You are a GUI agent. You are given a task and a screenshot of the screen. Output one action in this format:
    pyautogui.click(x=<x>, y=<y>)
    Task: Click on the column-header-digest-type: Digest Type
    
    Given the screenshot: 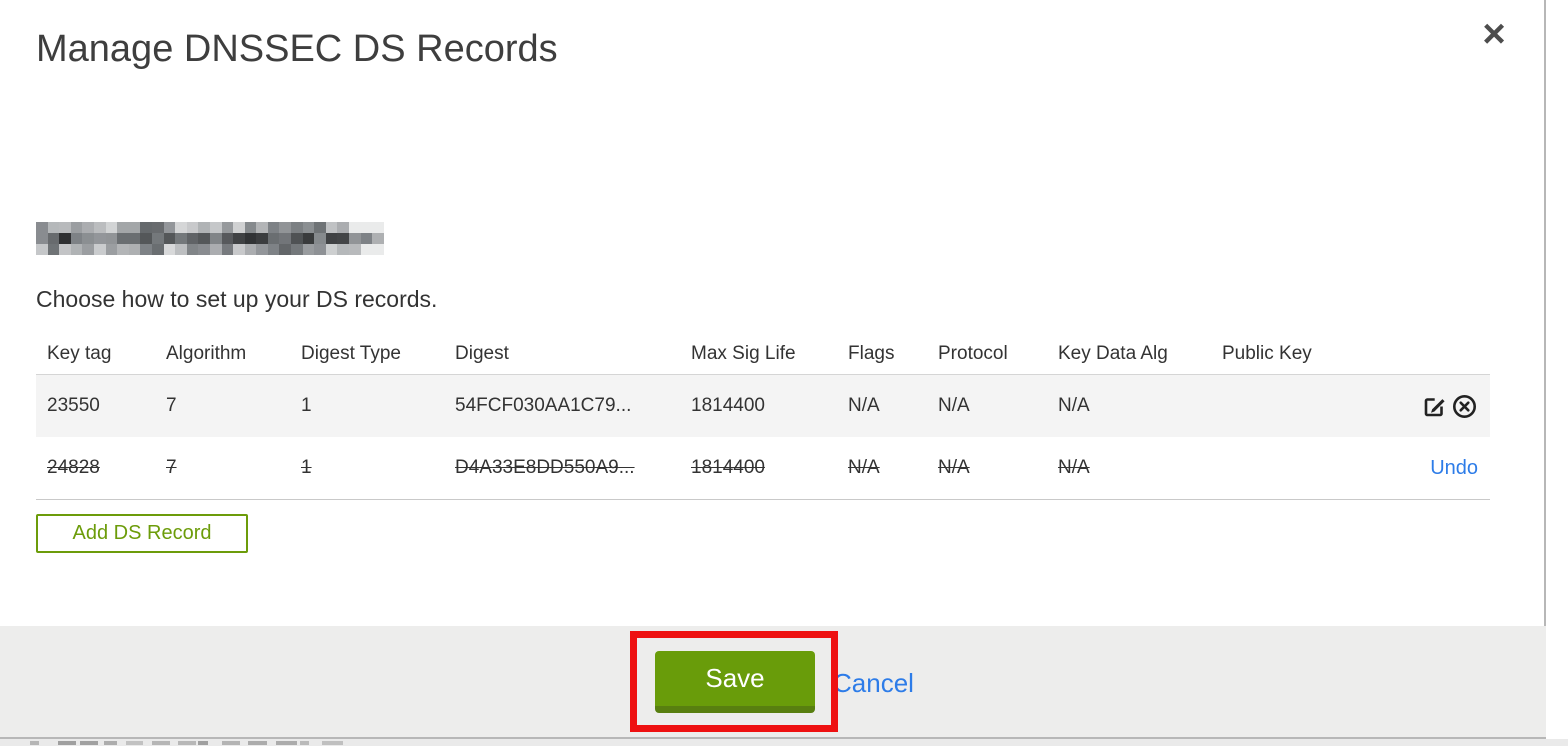 What is the action you would take?
    pyautogui.click(x=351, y=353)
    